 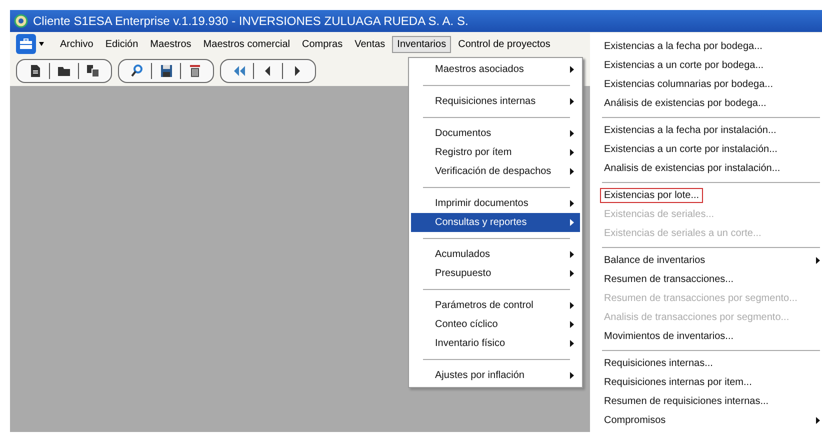 I want to click on menu-item: Consultas y reportes, so click(x=495, y=222).